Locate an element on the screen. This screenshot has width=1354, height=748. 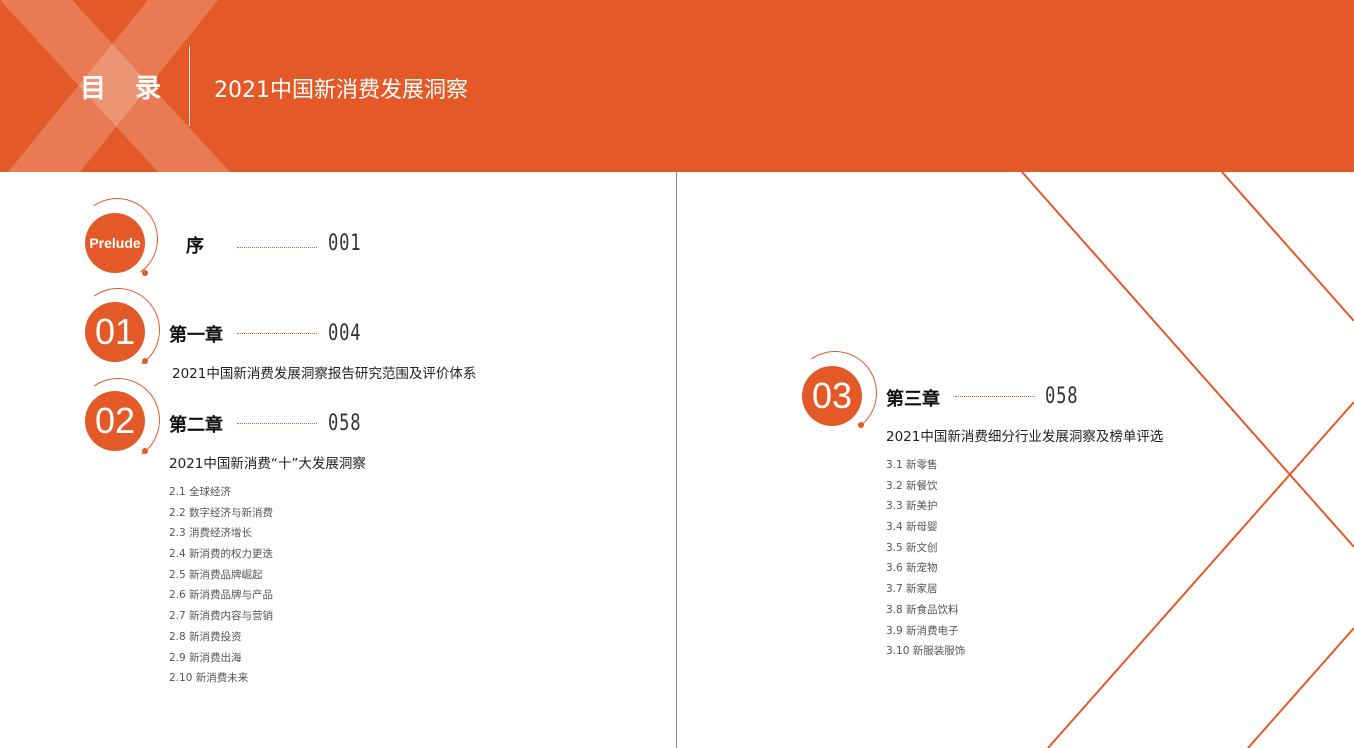
toc-section-item: 2.1 全球经济 is located at coordinates (221, 492).